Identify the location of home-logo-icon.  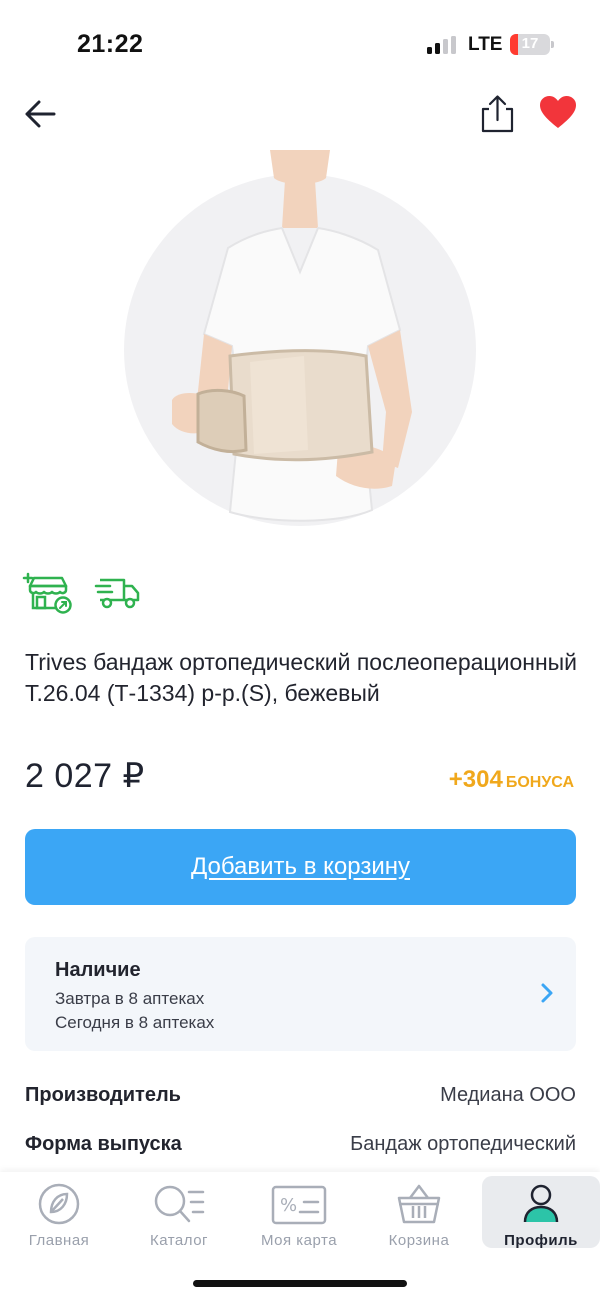
(59, 1204).